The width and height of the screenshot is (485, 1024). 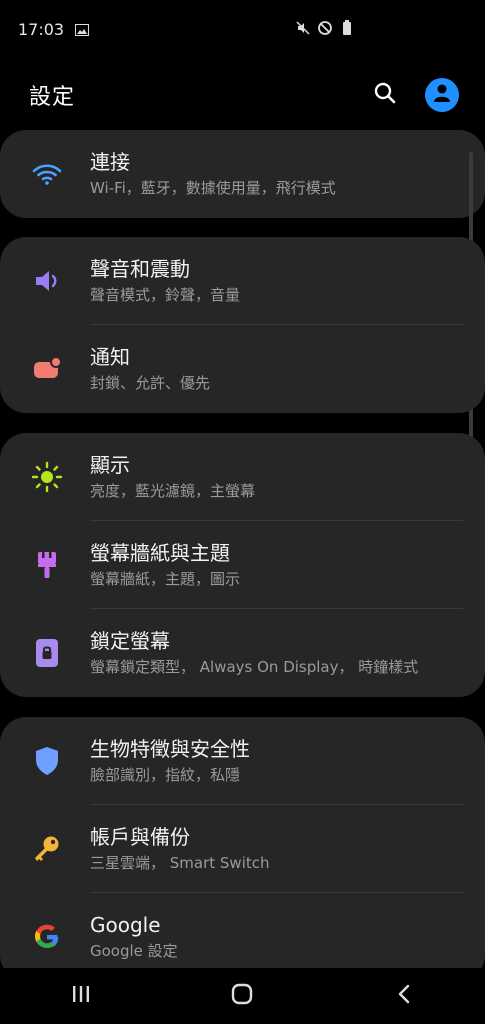 I want to click on settings-item-google: Google Google 設定, so click(x=242, y=930).